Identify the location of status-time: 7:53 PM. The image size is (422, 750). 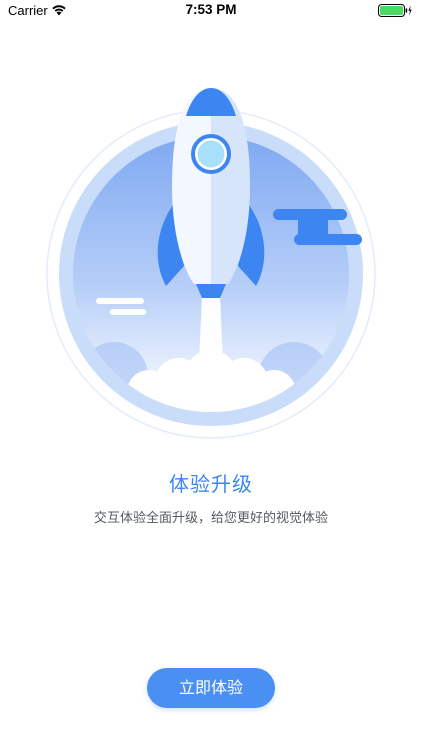
(211, 9).